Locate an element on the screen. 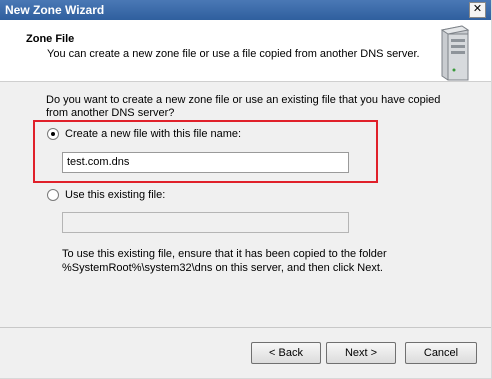  radio-new-file-button is located at coordinates (53, 134).